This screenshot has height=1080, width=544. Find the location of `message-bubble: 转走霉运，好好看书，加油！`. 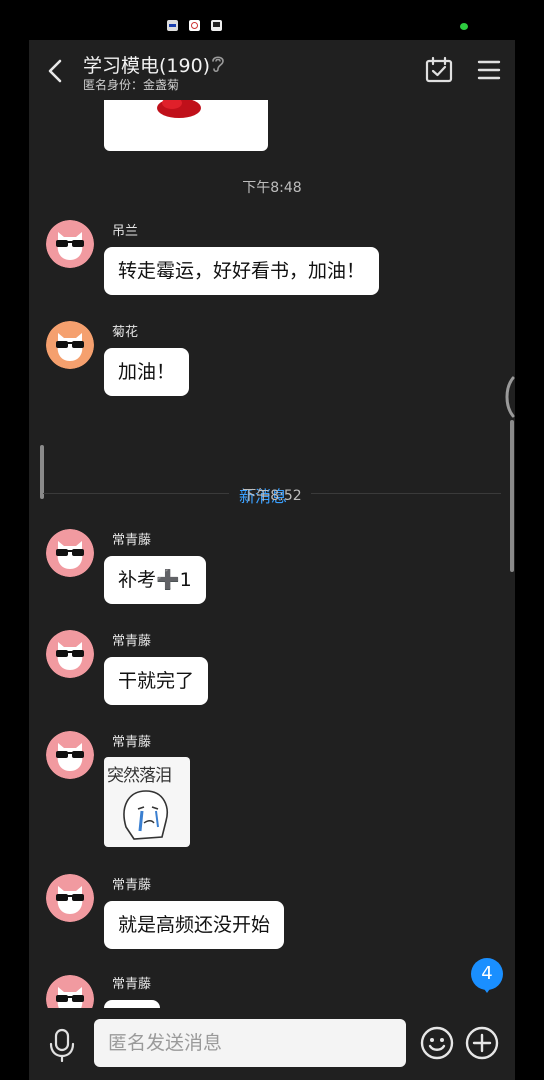

message-bubble: 转走霉运，好好看书，加油！ is located at coordinates (242, 271).